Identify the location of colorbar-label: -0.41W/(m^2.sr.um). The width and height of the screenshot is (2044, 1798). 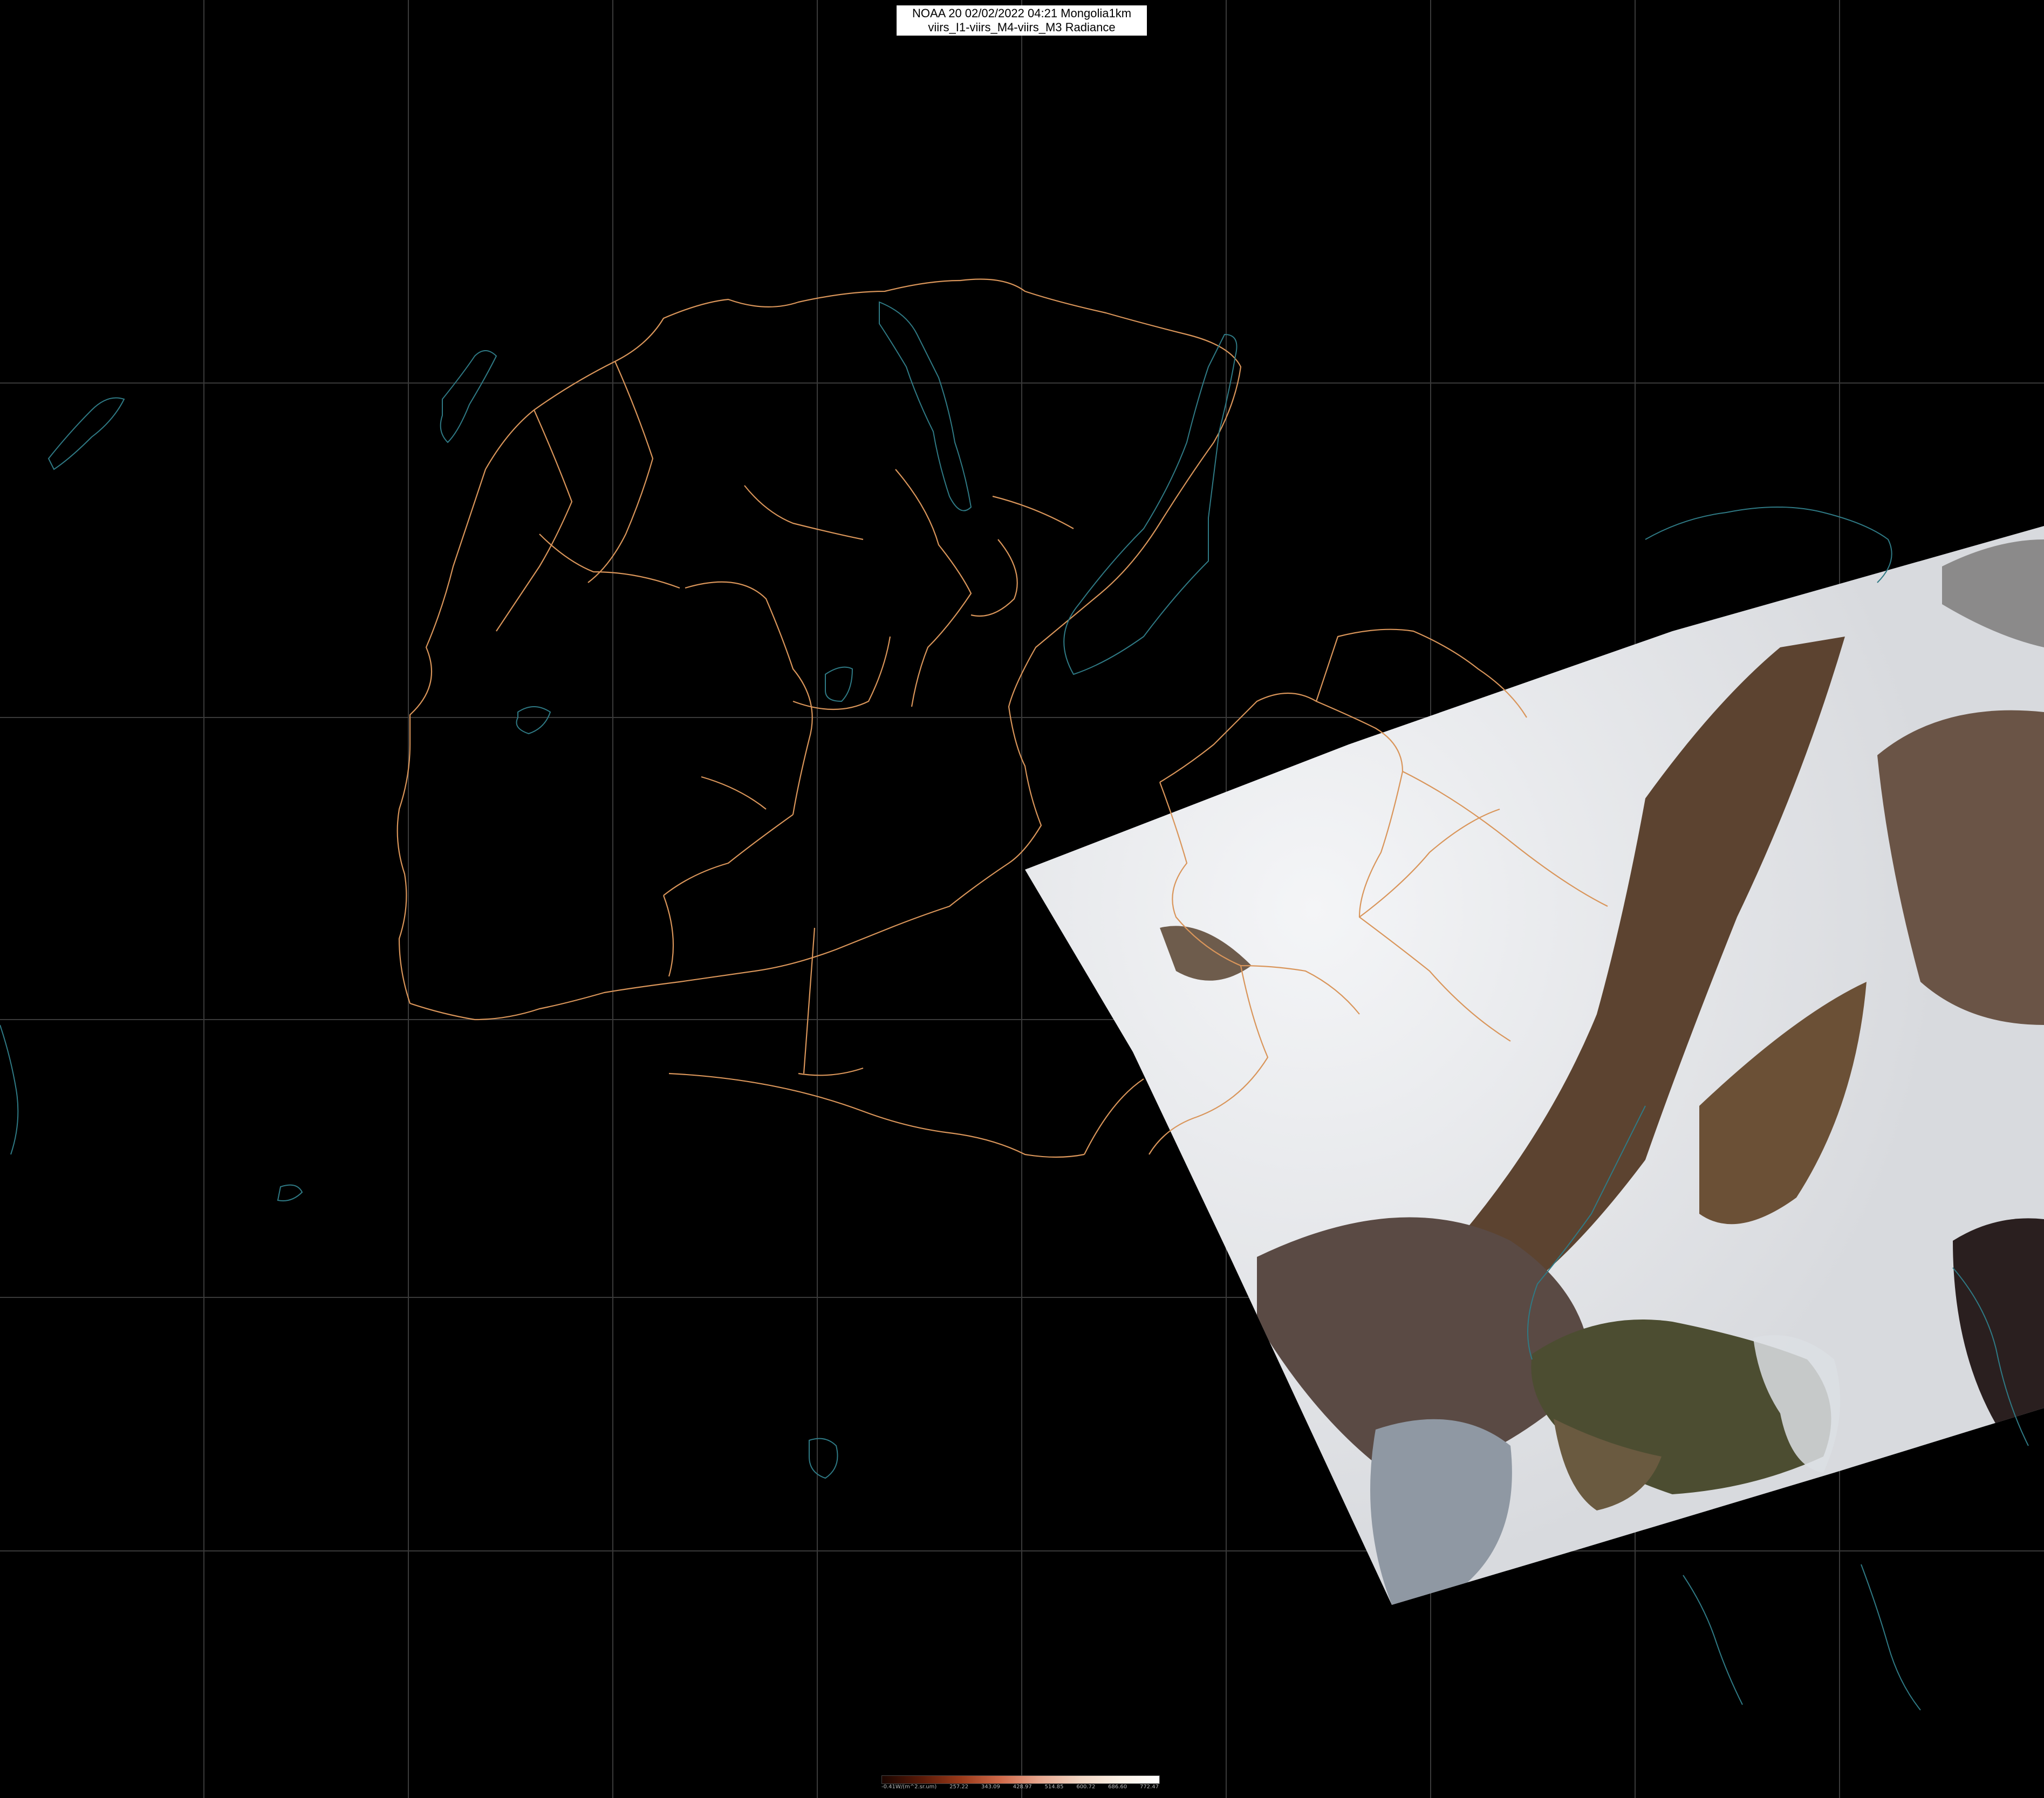
(909, 1787).